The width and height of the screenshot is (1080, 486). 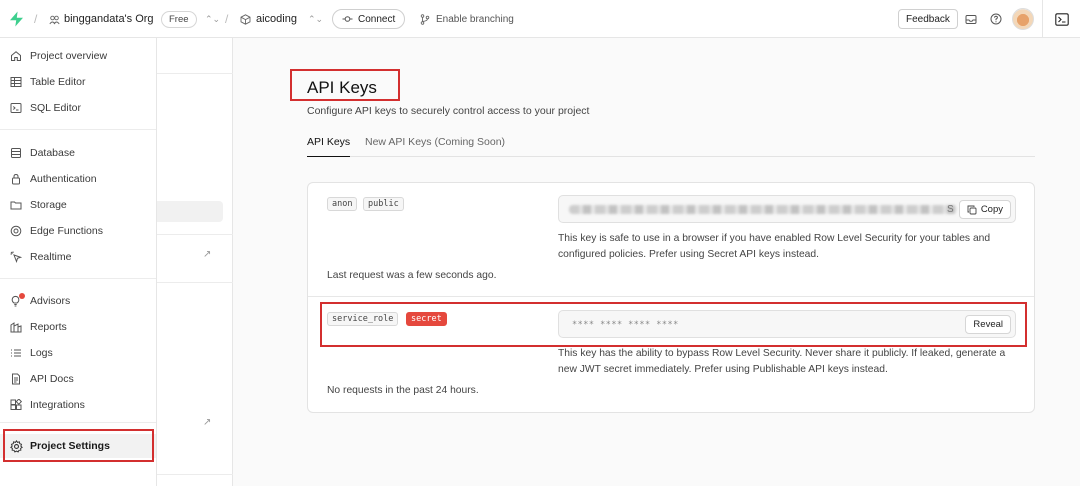 I want to click on page-title: API Keys, so click(x=342, y=87).